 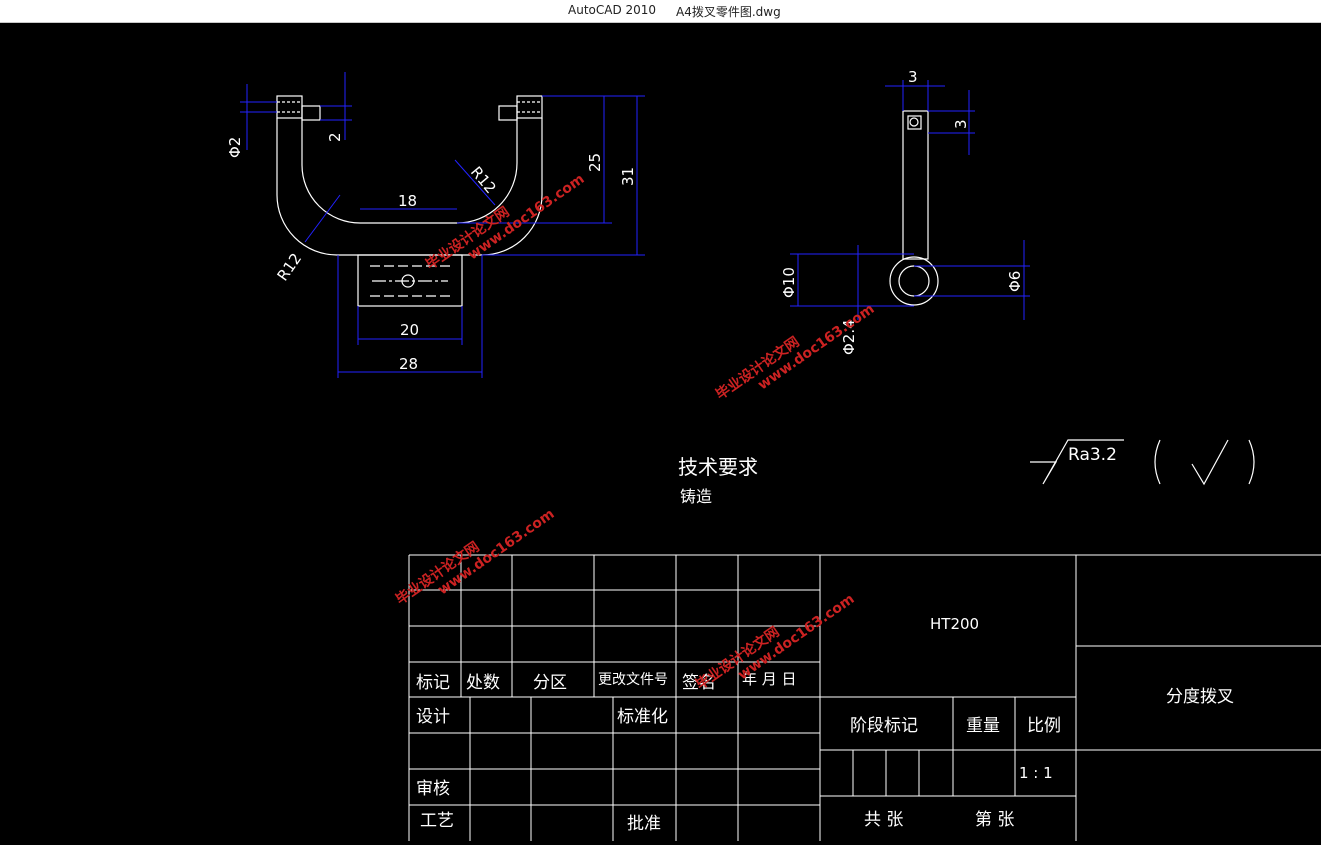 I want to click on tb-design: 设计, so click(x=433, y=717).